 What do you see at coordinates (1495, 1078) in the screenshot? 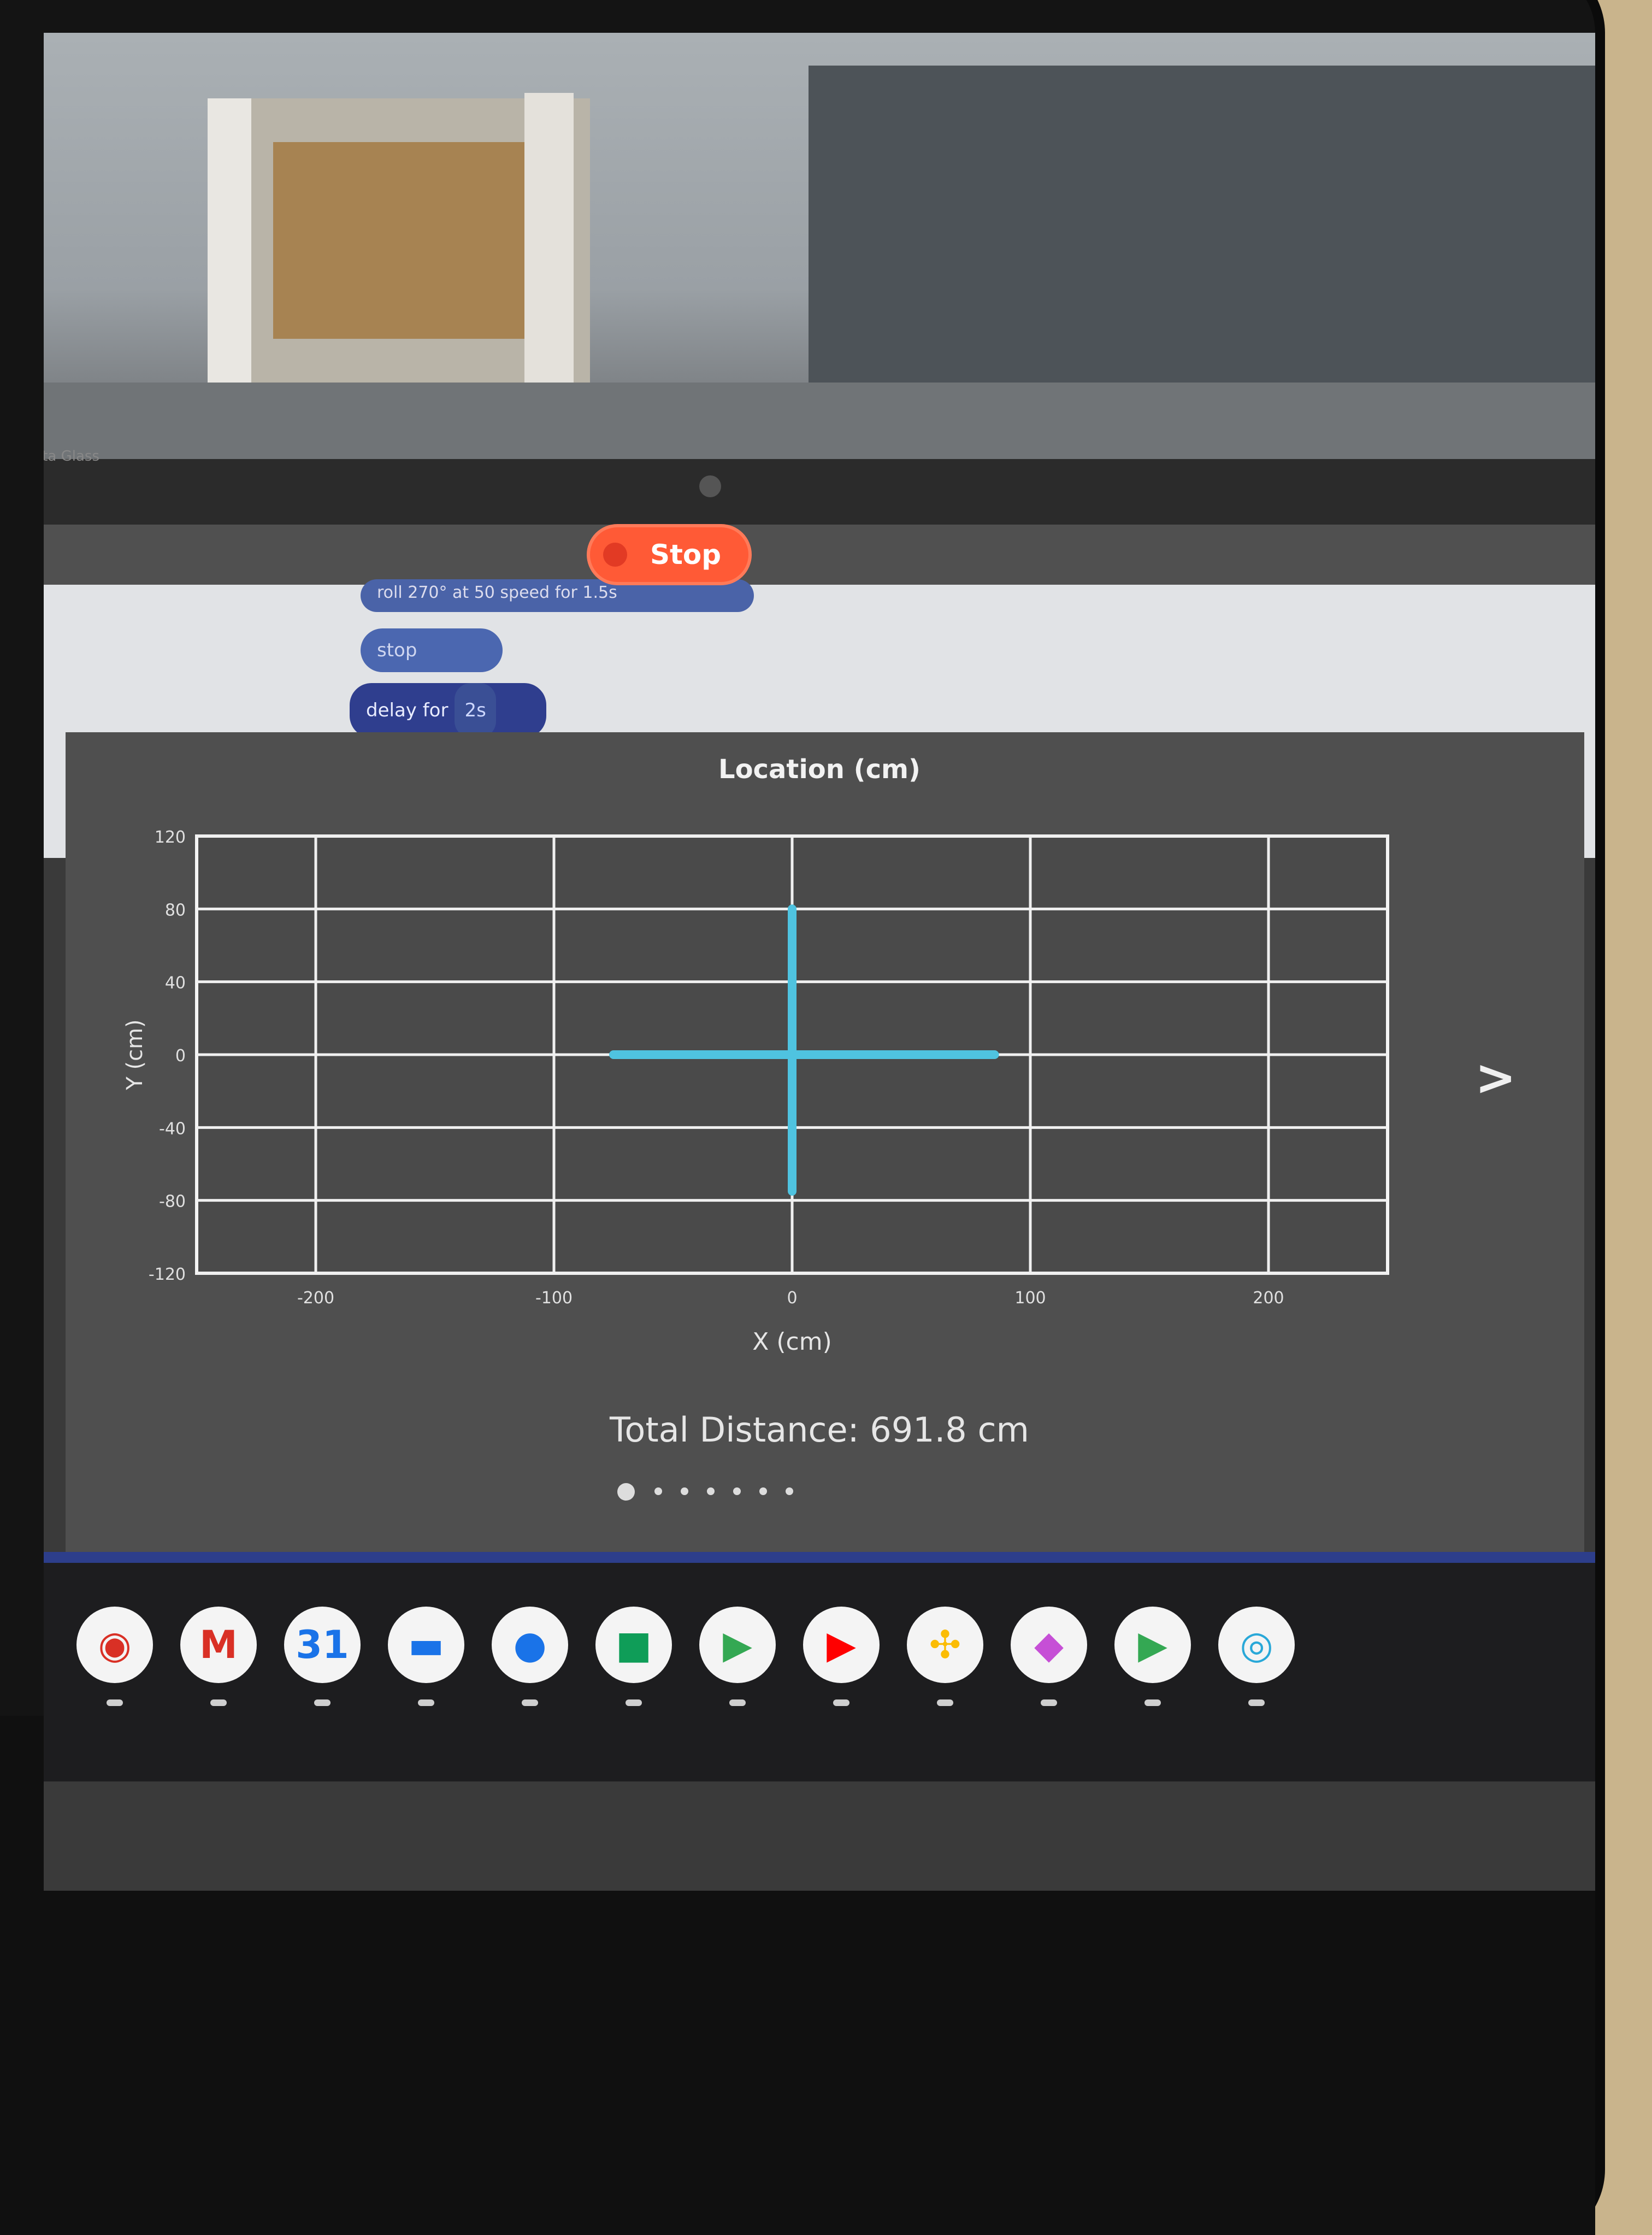
I see `chevron-right-icon: >` at bounding box center [1495, 1078].